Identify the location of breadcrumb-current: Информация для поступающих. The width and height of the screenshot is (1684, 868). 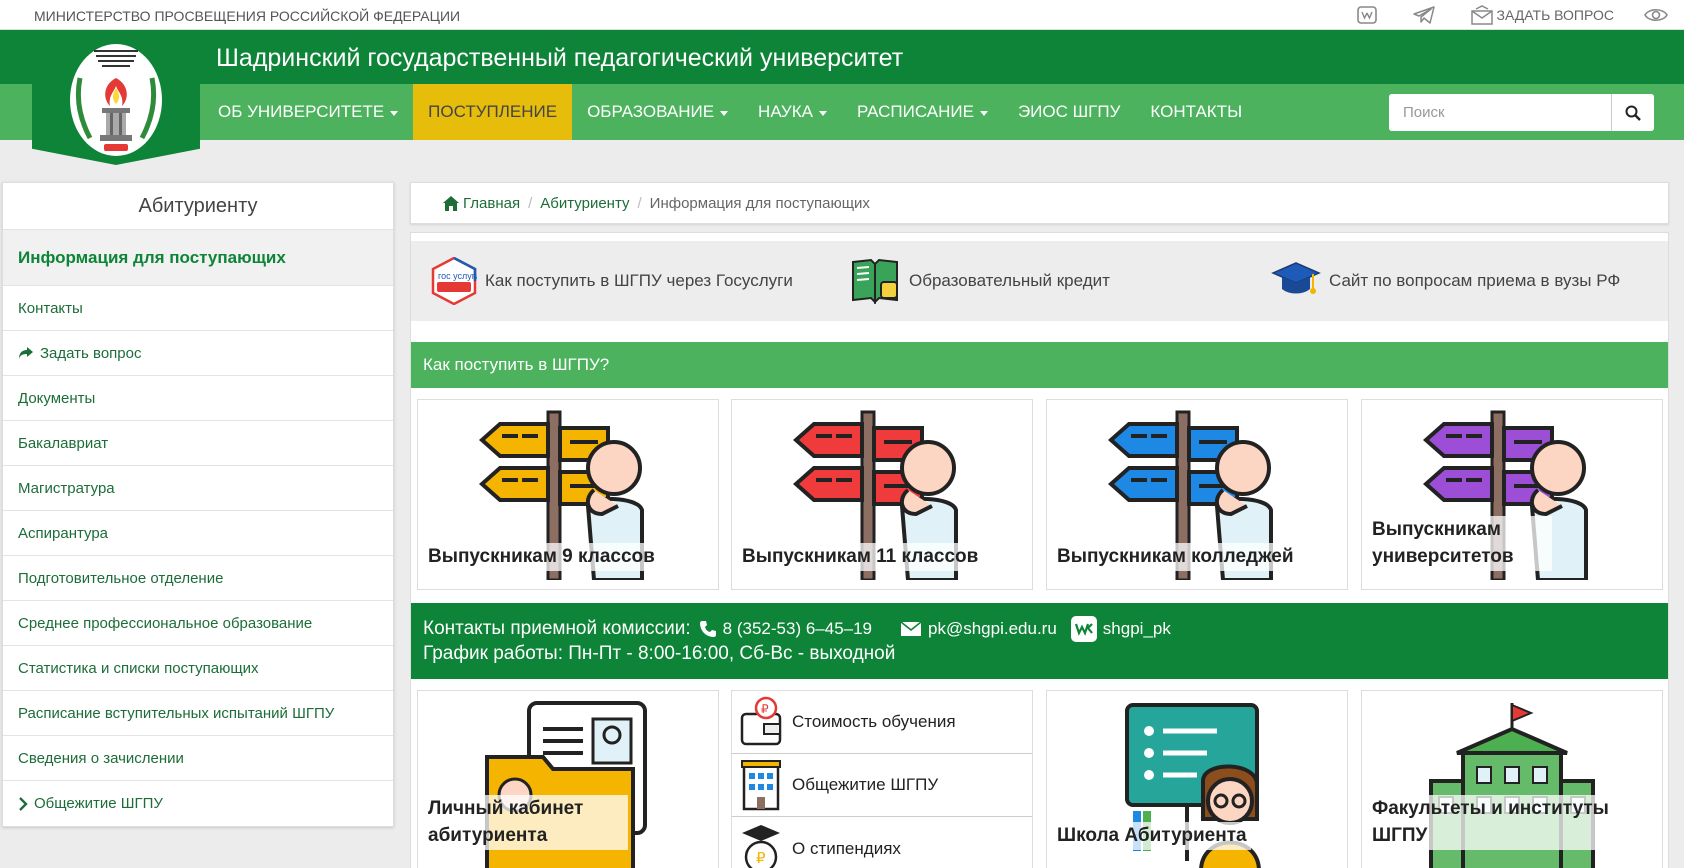
(759, 203).